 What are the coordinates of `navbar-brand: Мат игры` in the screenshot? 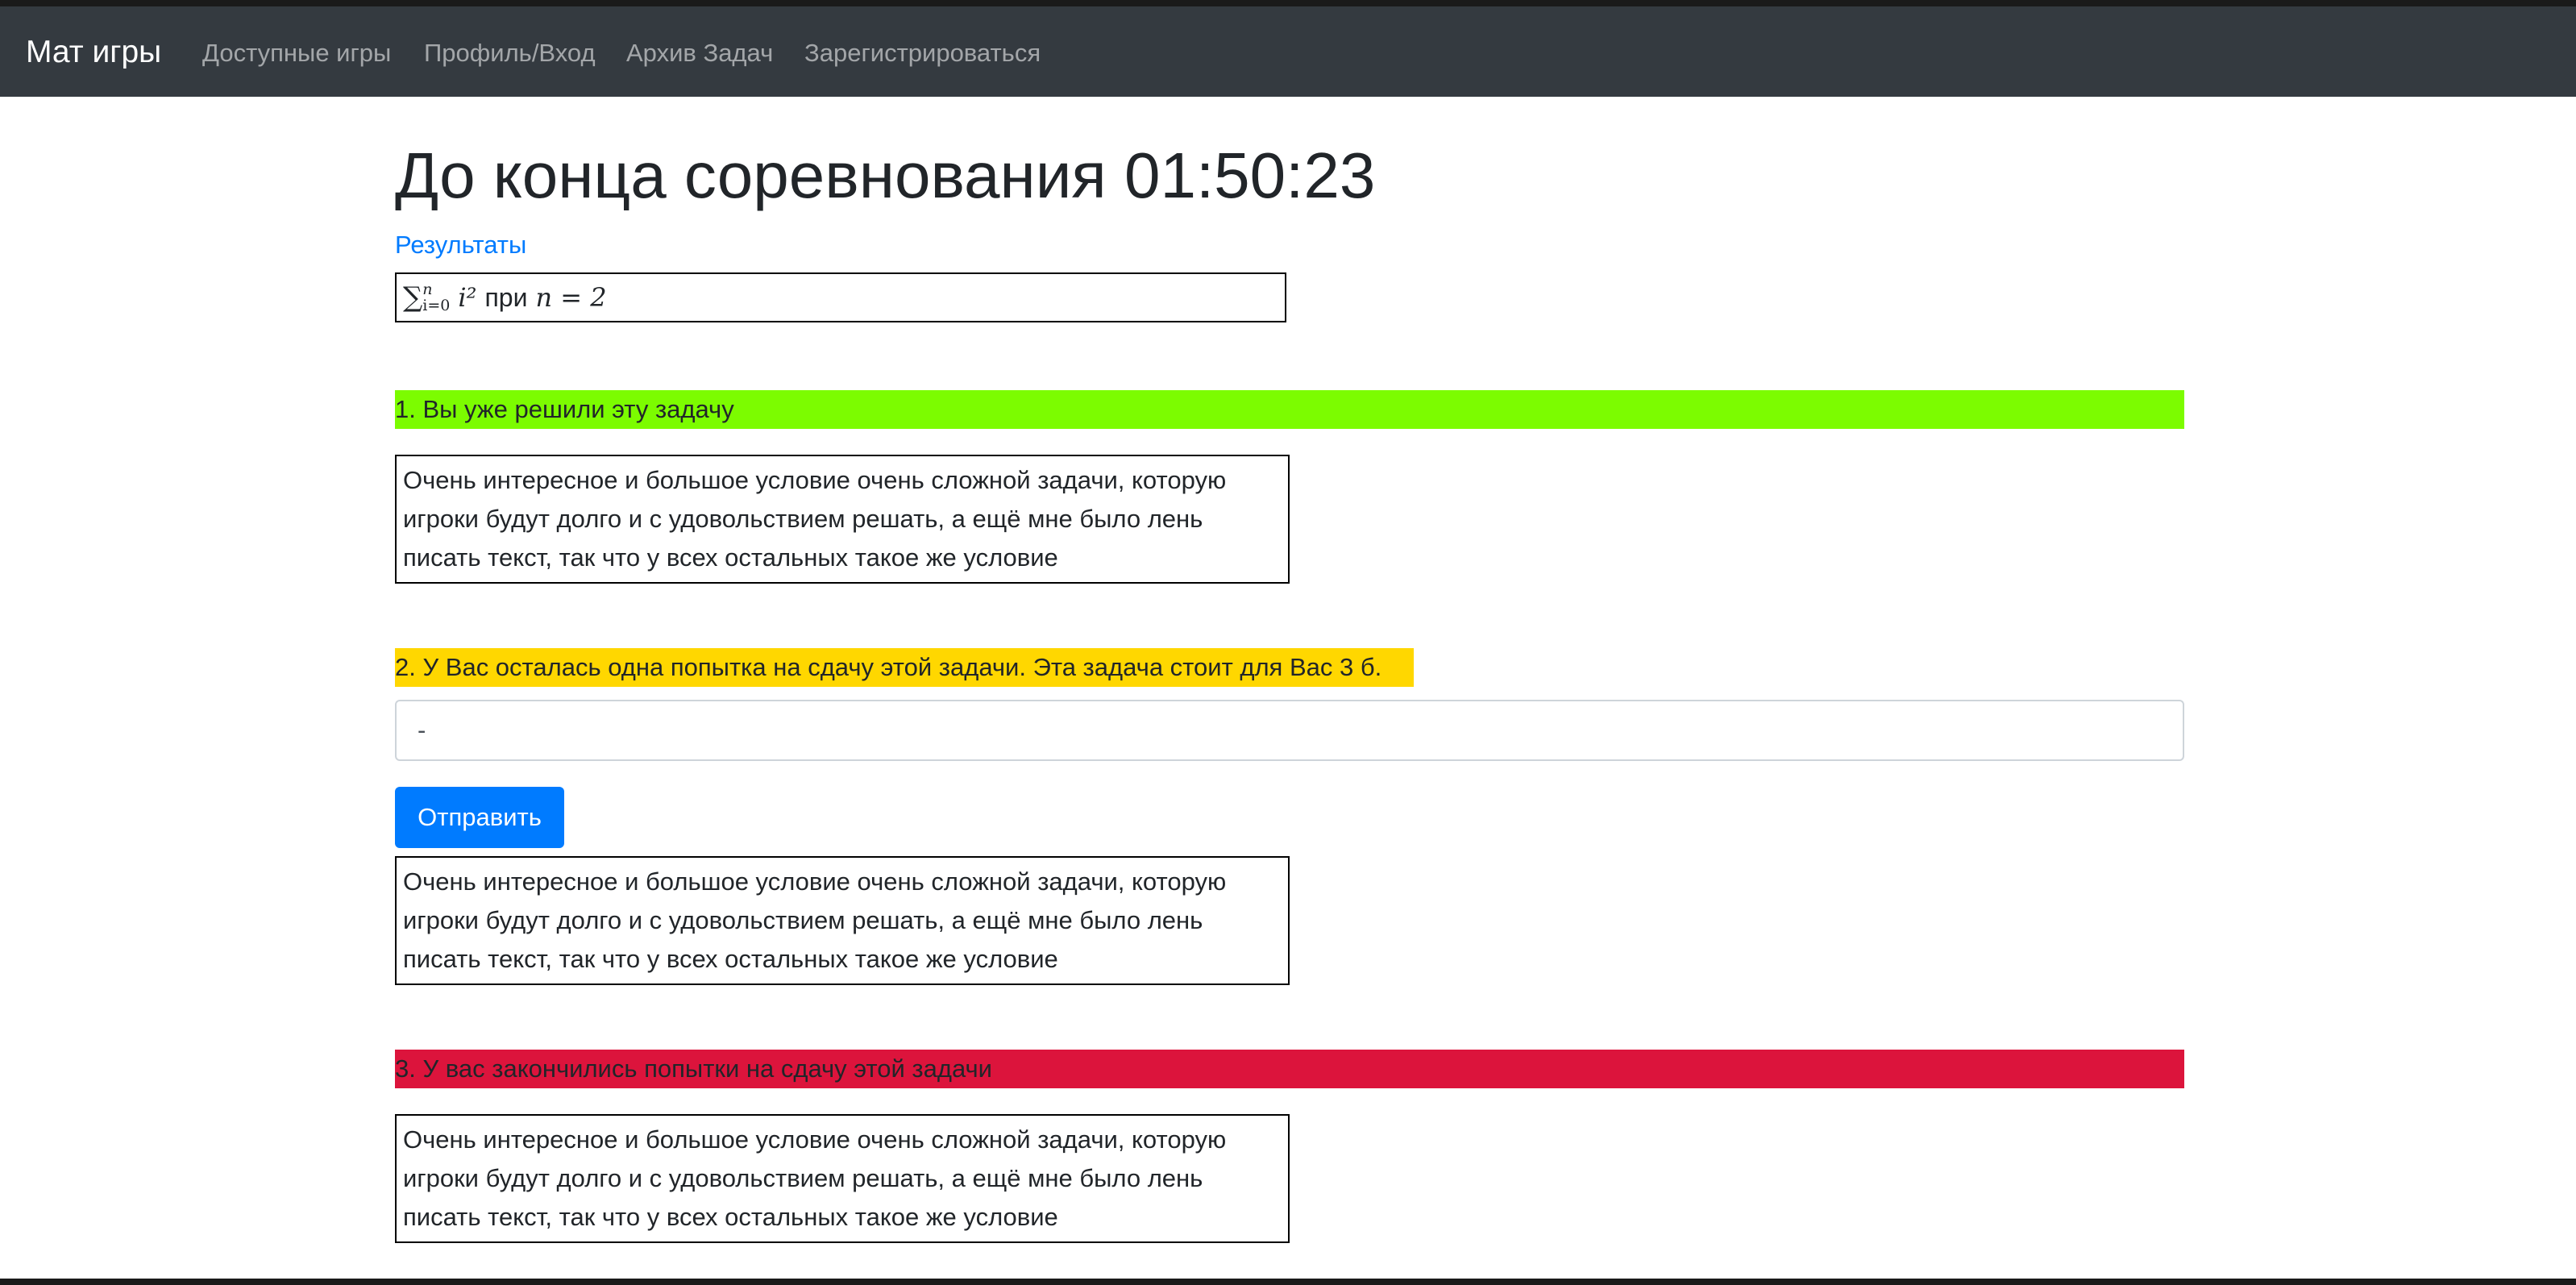 It's located at (93, 52).